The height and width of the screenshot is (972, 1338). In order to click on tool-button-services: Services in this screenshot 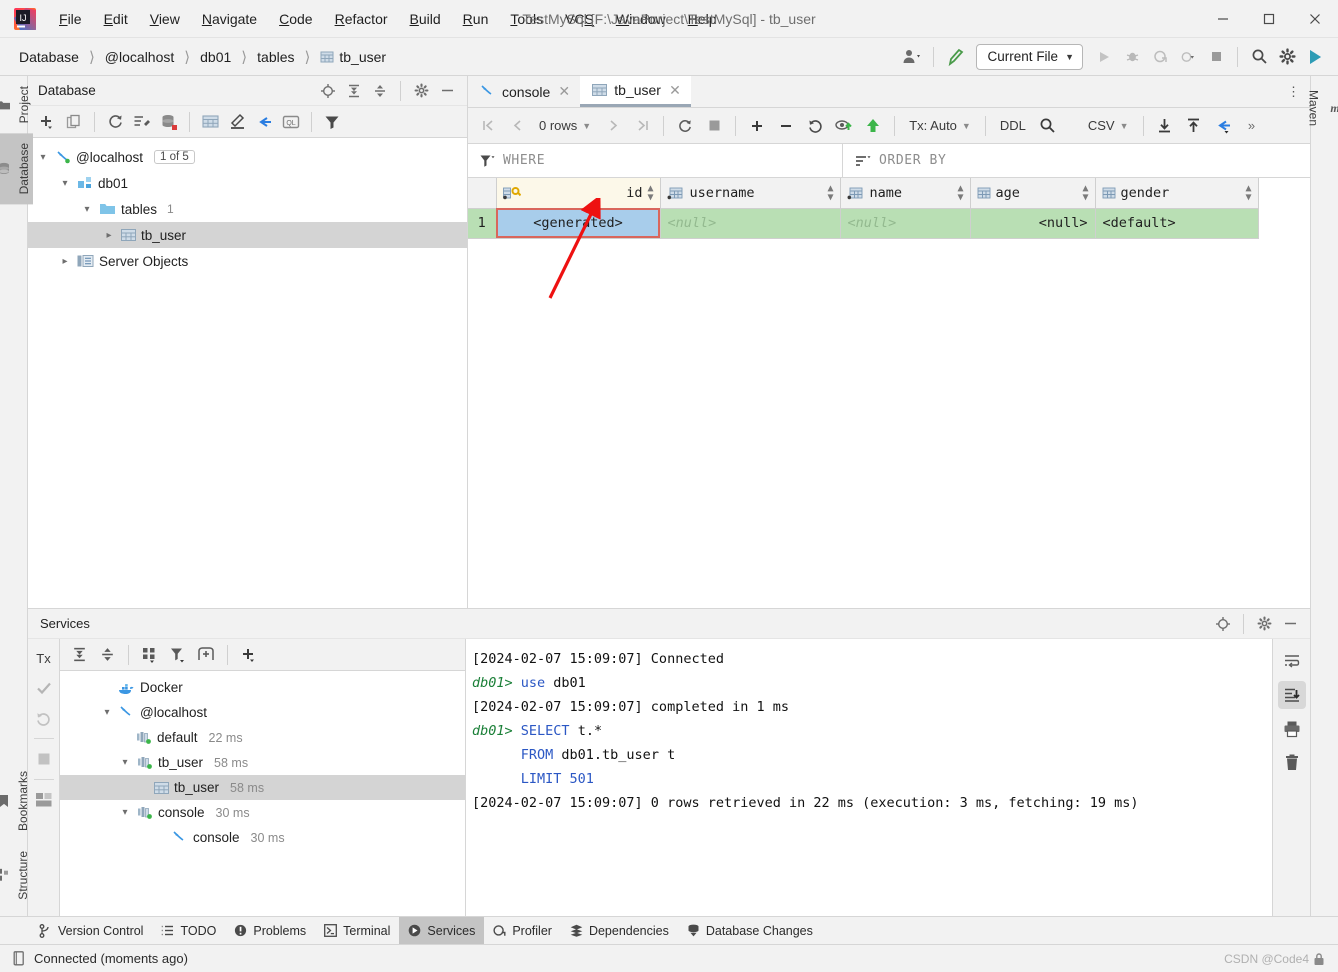, I will do `click(442, 930)`.